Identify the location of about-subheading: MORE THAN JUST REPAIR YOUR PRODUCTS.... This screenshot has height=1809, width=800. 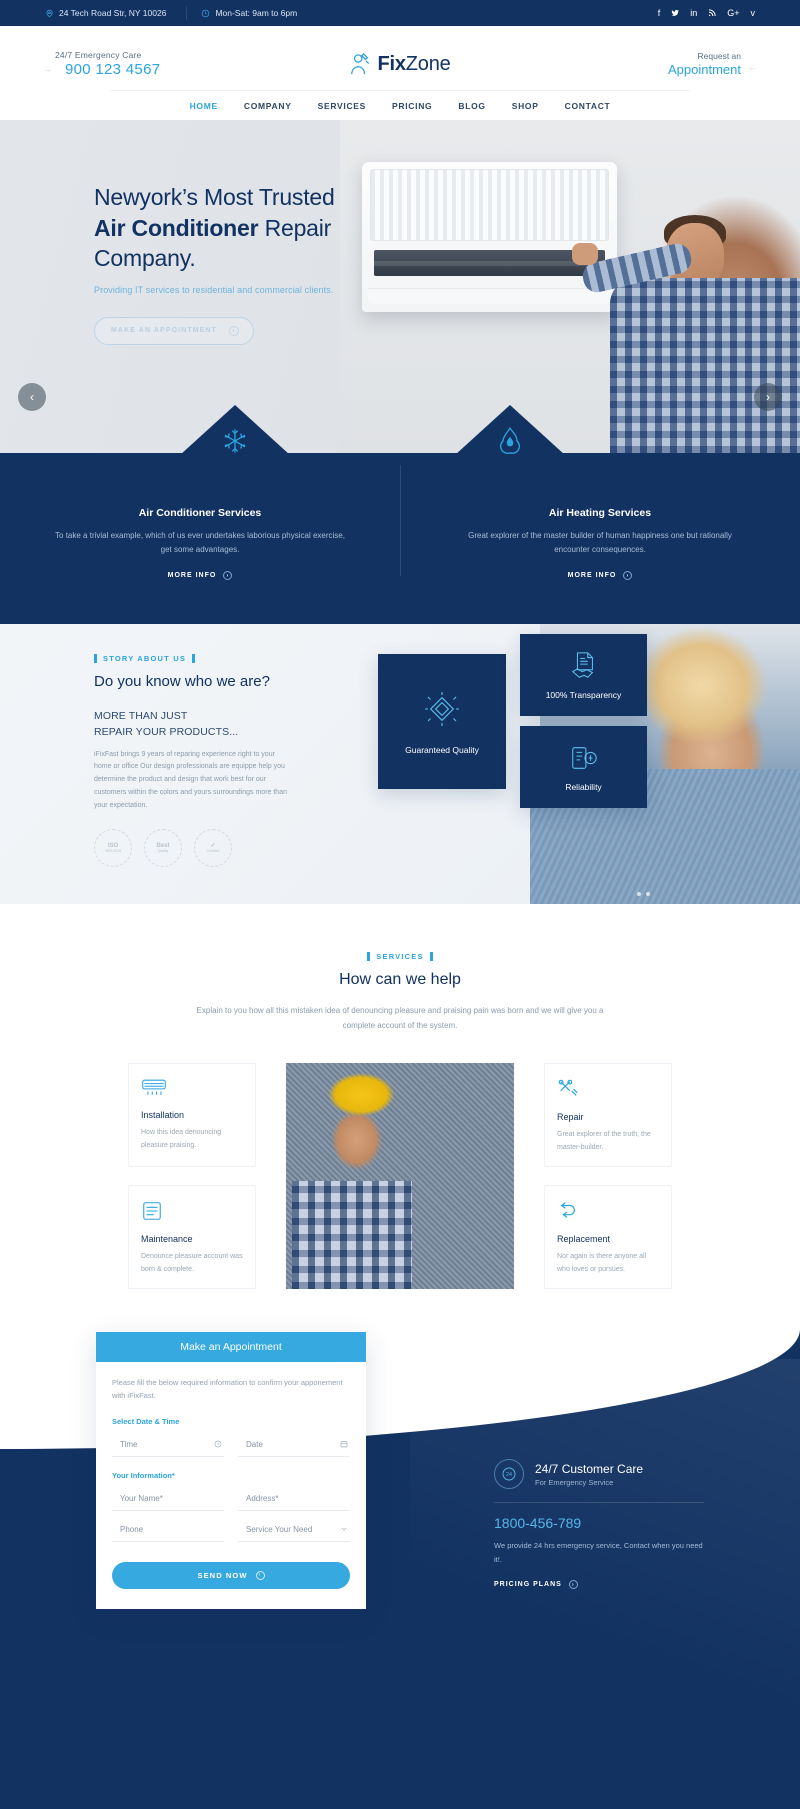
(192, 725).